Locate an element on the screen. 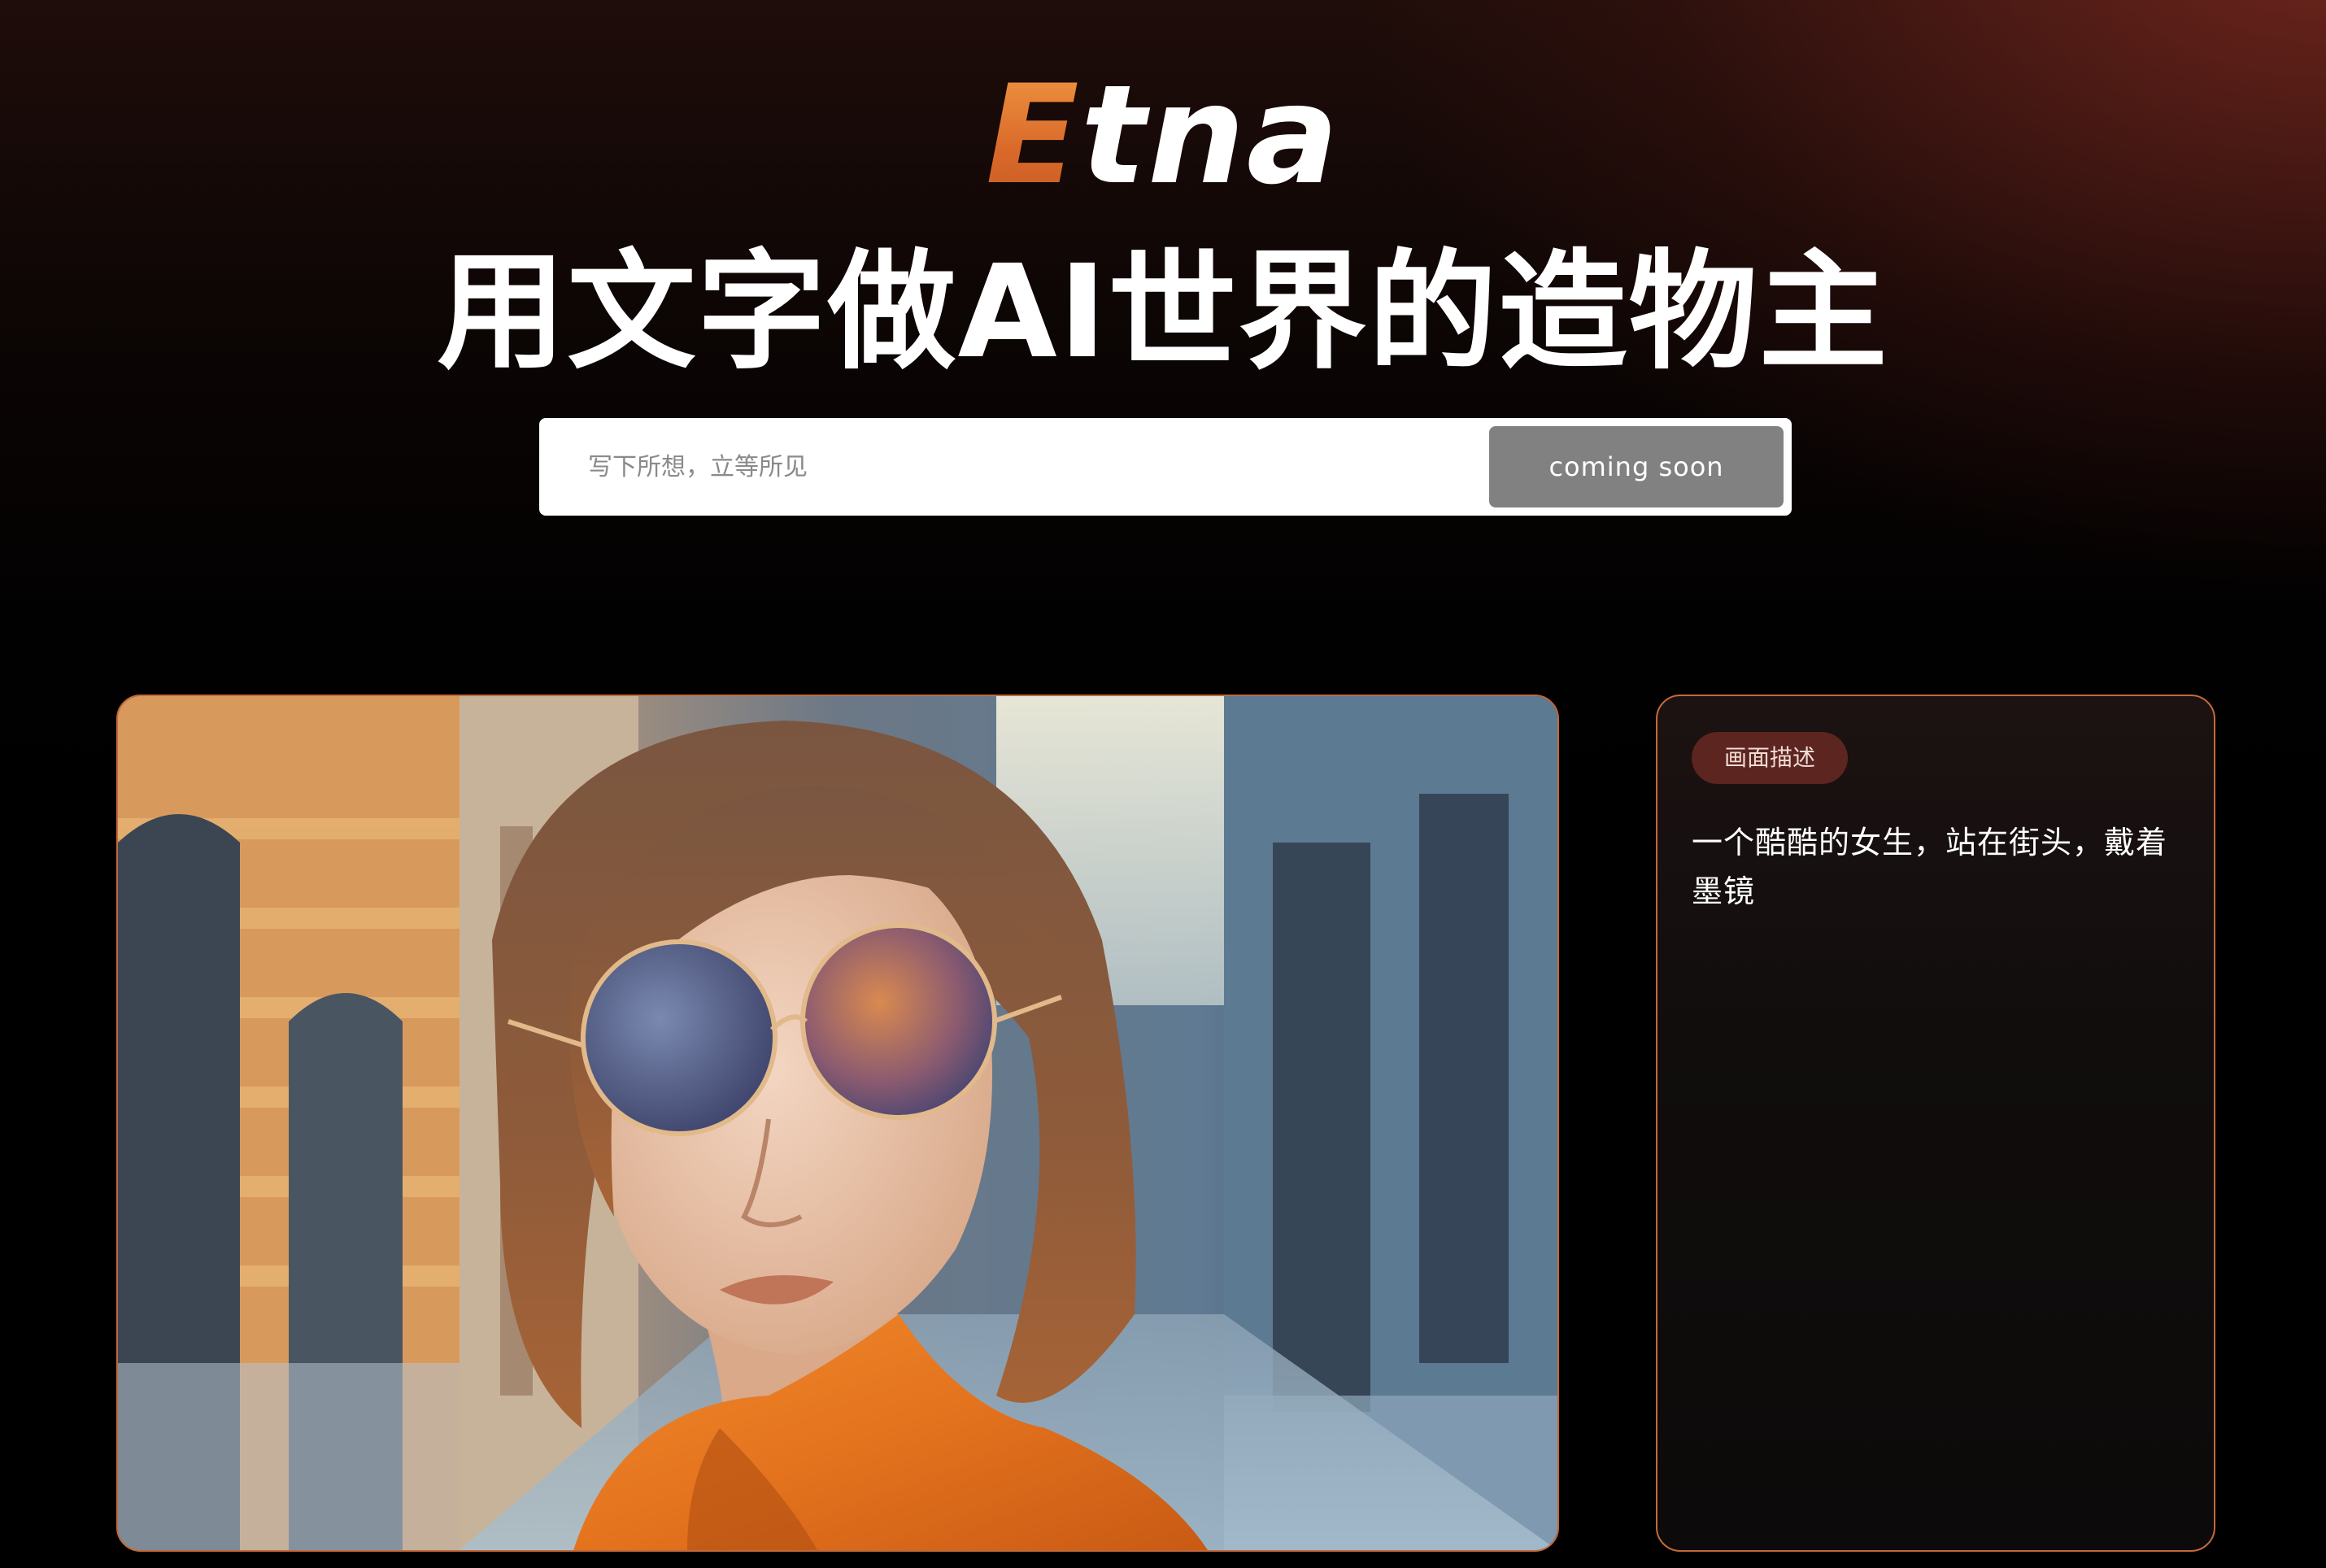 This screenshot has width=2326, height=1568. etna-logo: Etna is located at coordinates (1163, 135).